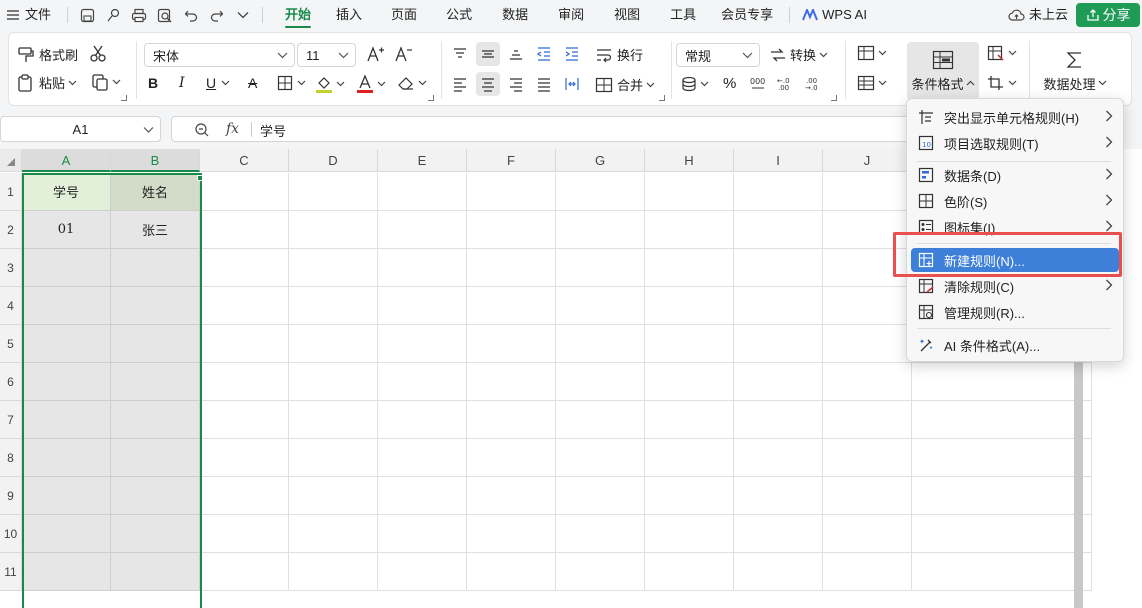 The image size is (1142, 608). Describe the element at coordinates (155, 230) in the screenshot. I see `cell-b2: 张三` at that location.